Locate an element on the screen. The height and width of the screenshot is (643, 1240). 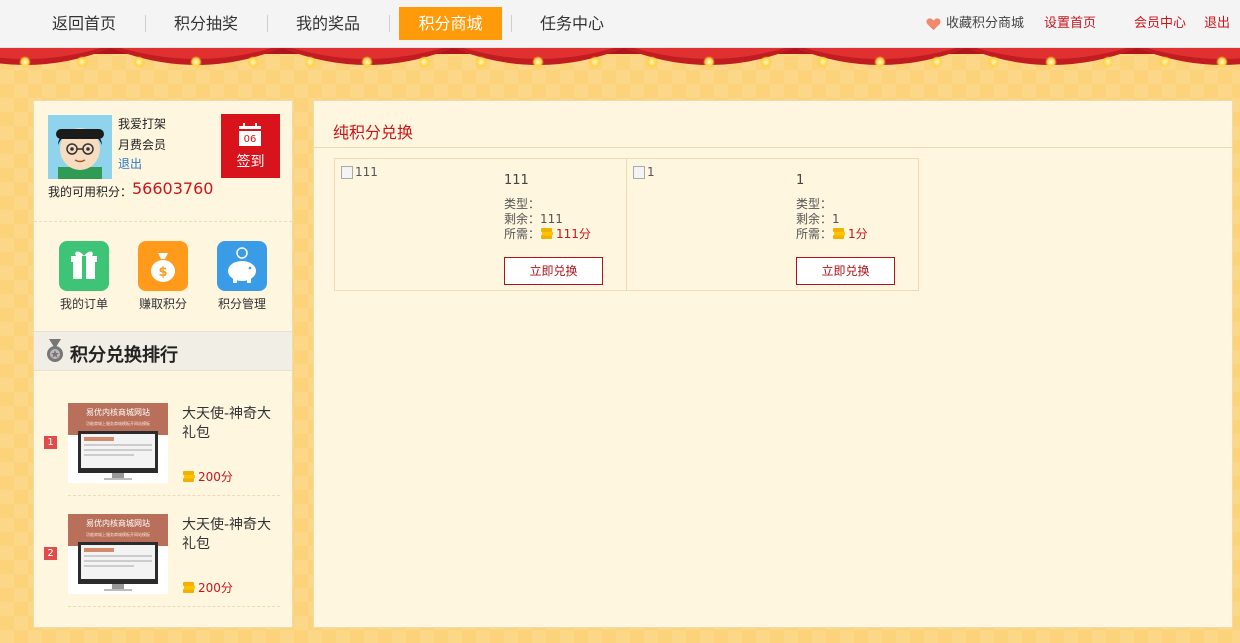
rank-number: 2 is located at coordinates (50, 553).